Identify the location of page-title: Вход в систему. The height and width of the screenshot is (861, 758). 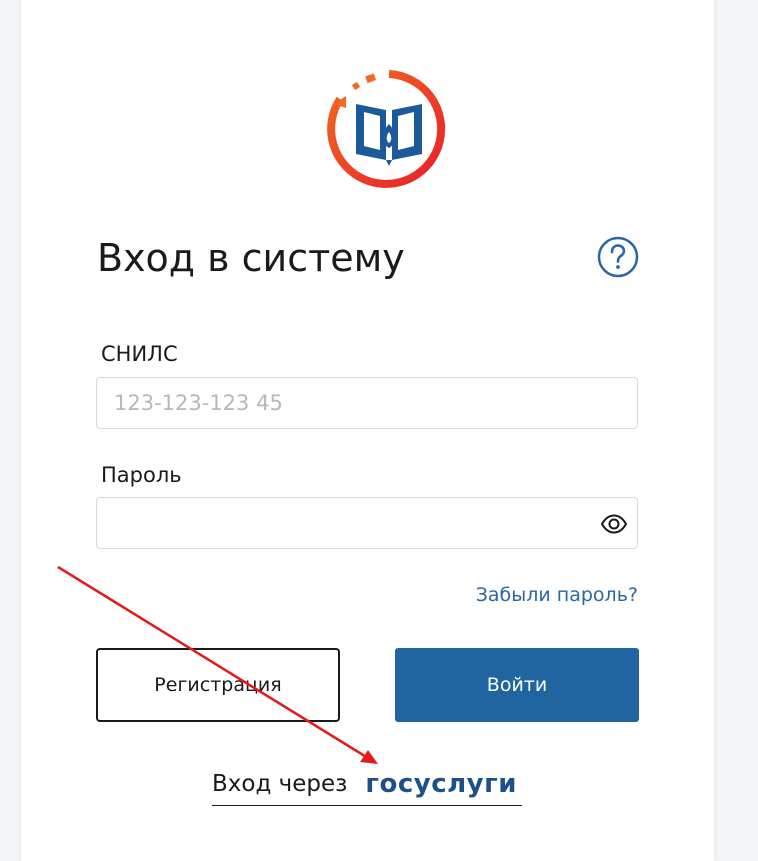
(251, 258).